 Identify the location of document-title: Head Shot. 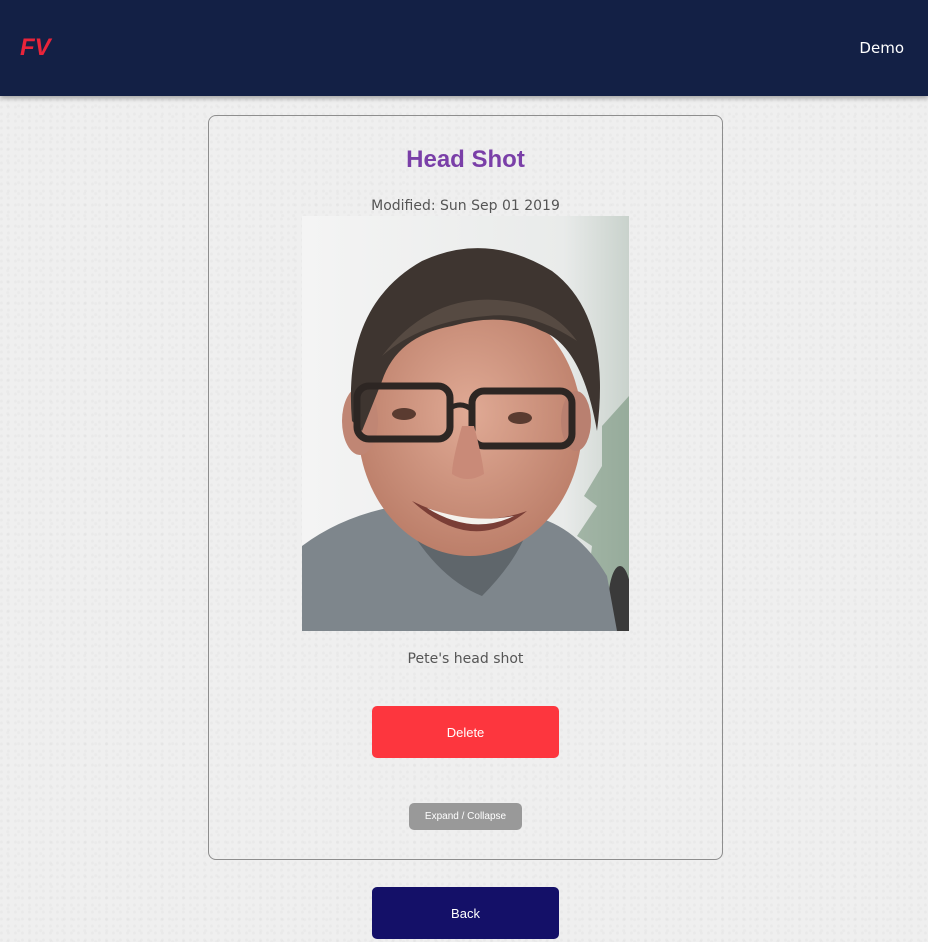
(465, 159).